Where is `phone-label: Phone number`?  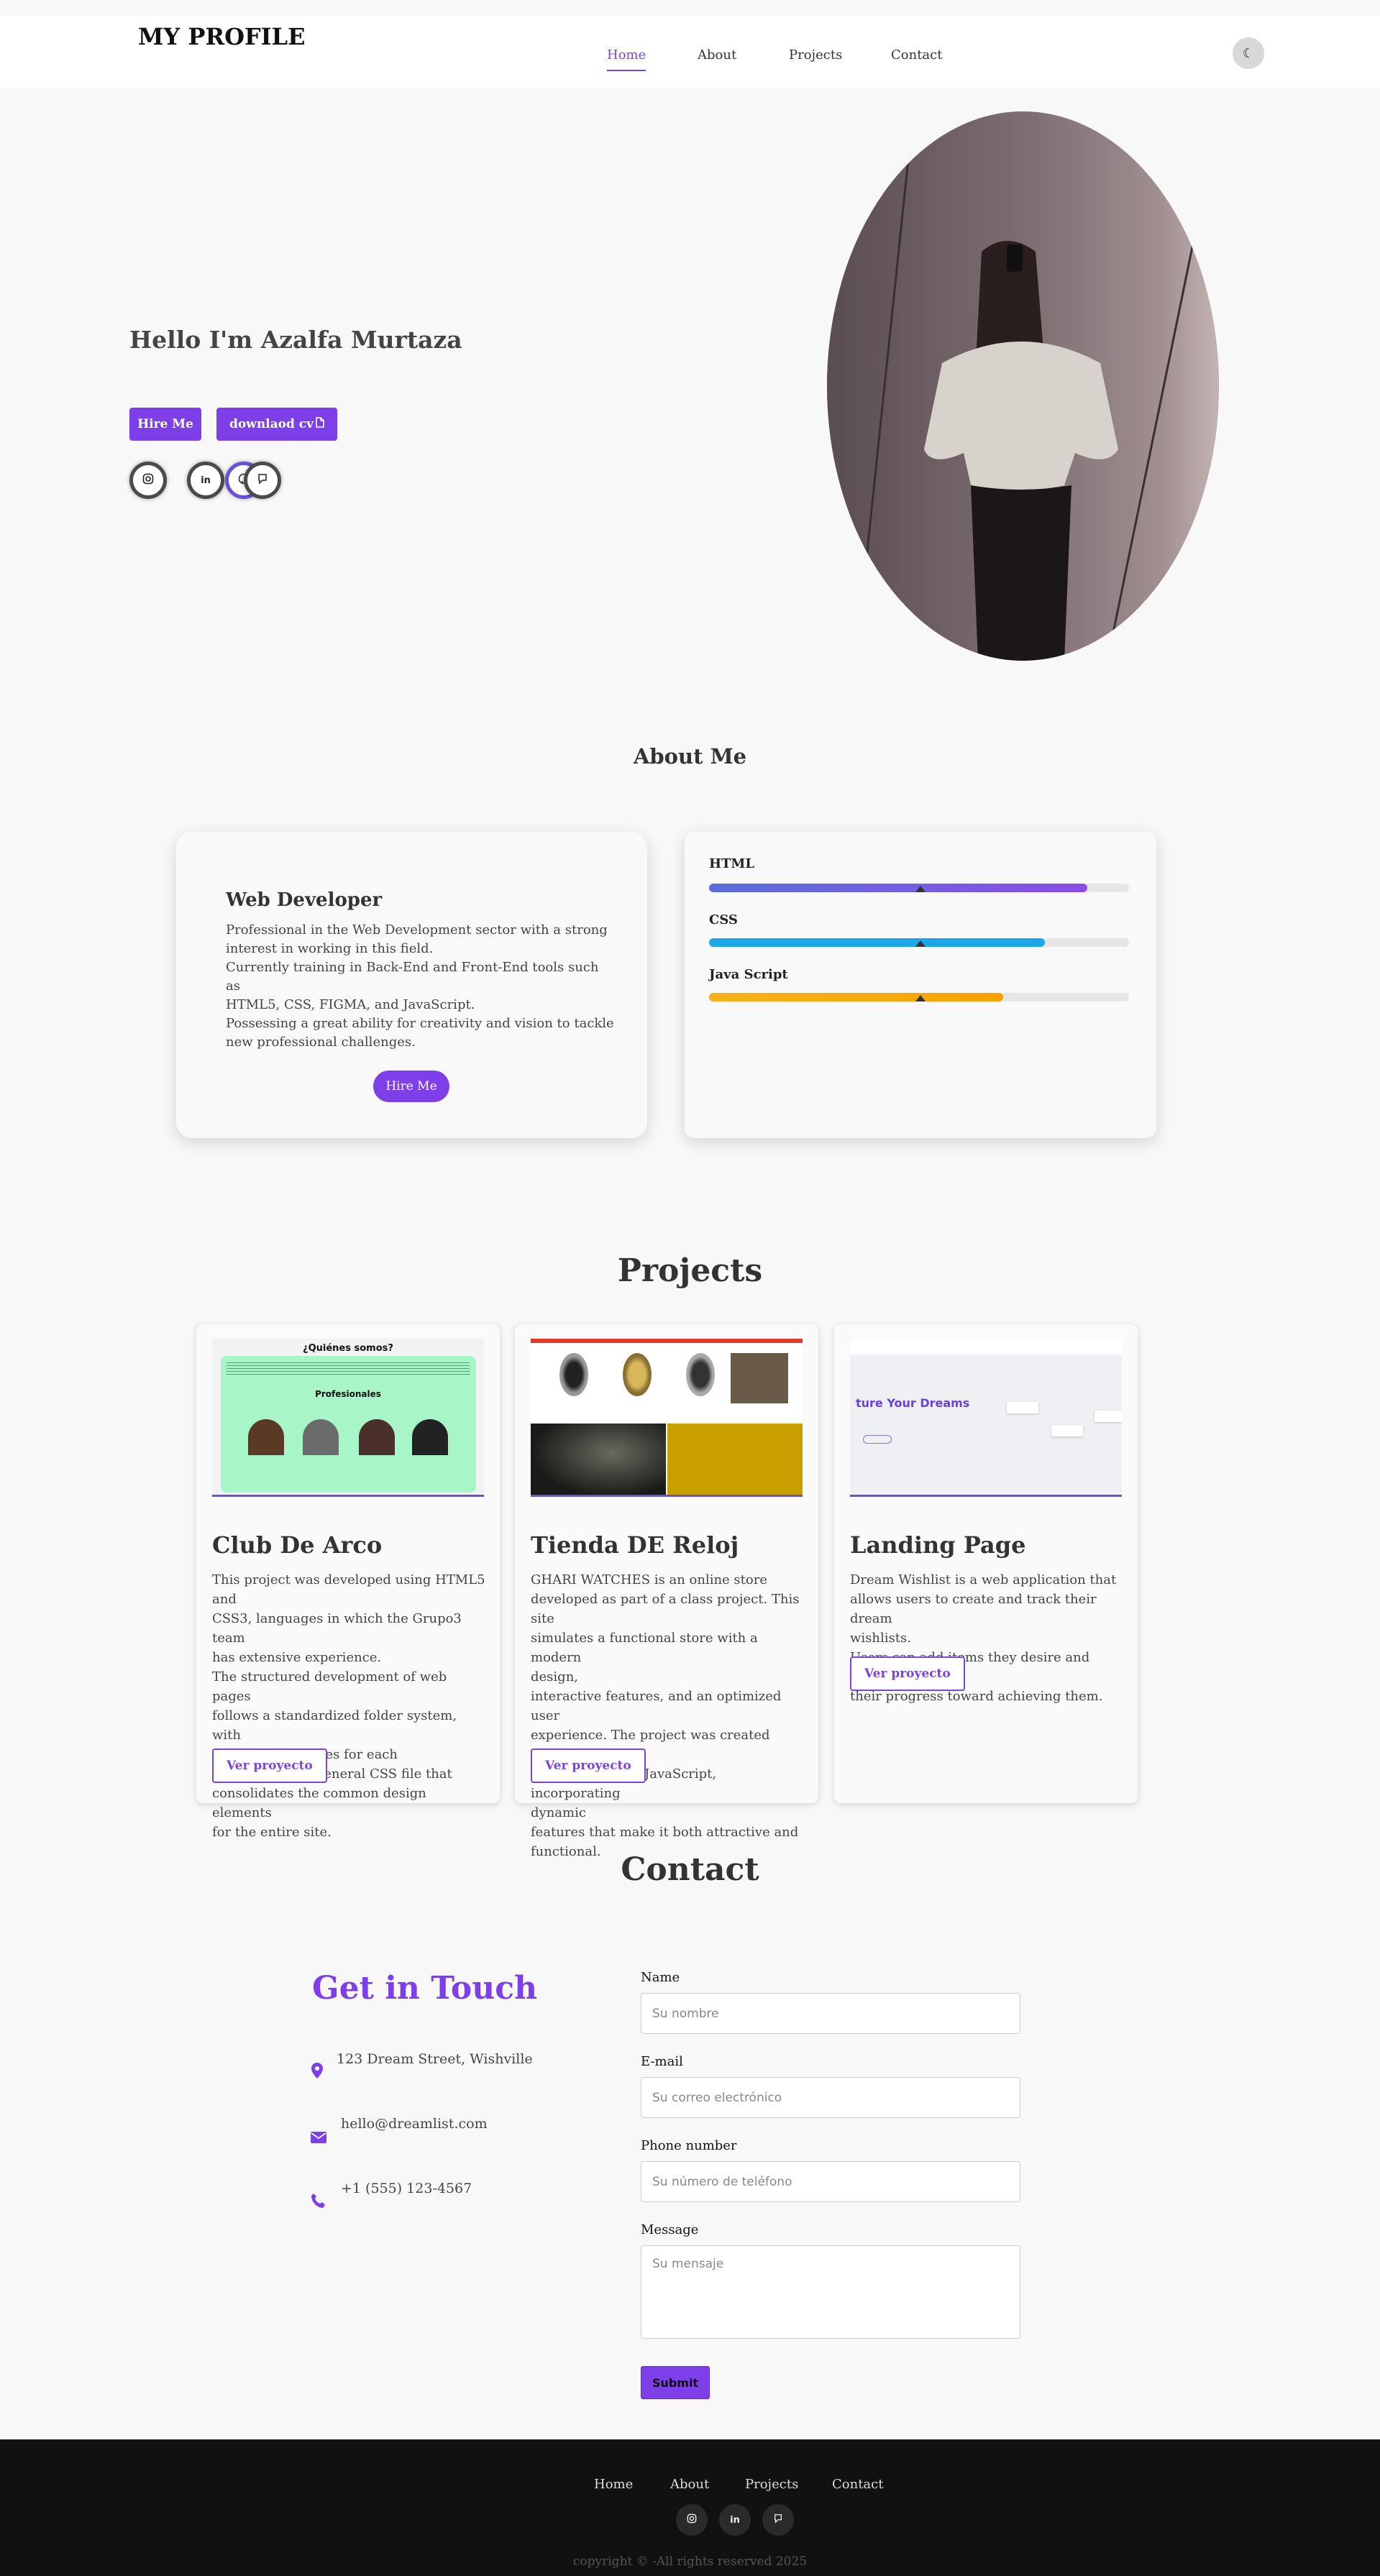
phone-label: Phone number is located at coordinates (689, 2145).